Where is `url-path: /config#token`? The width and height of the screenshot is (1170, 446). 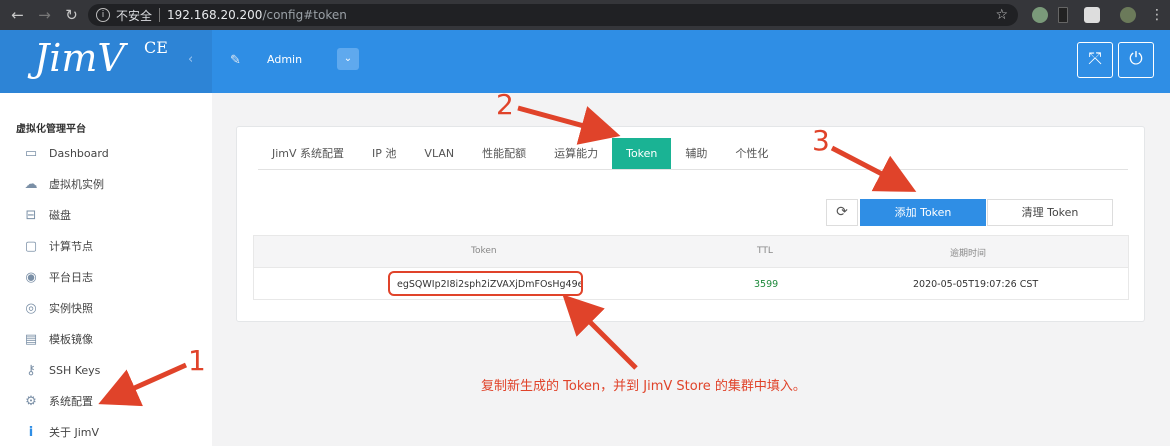
url-path: /config#token is located at coordinates (304, 15).